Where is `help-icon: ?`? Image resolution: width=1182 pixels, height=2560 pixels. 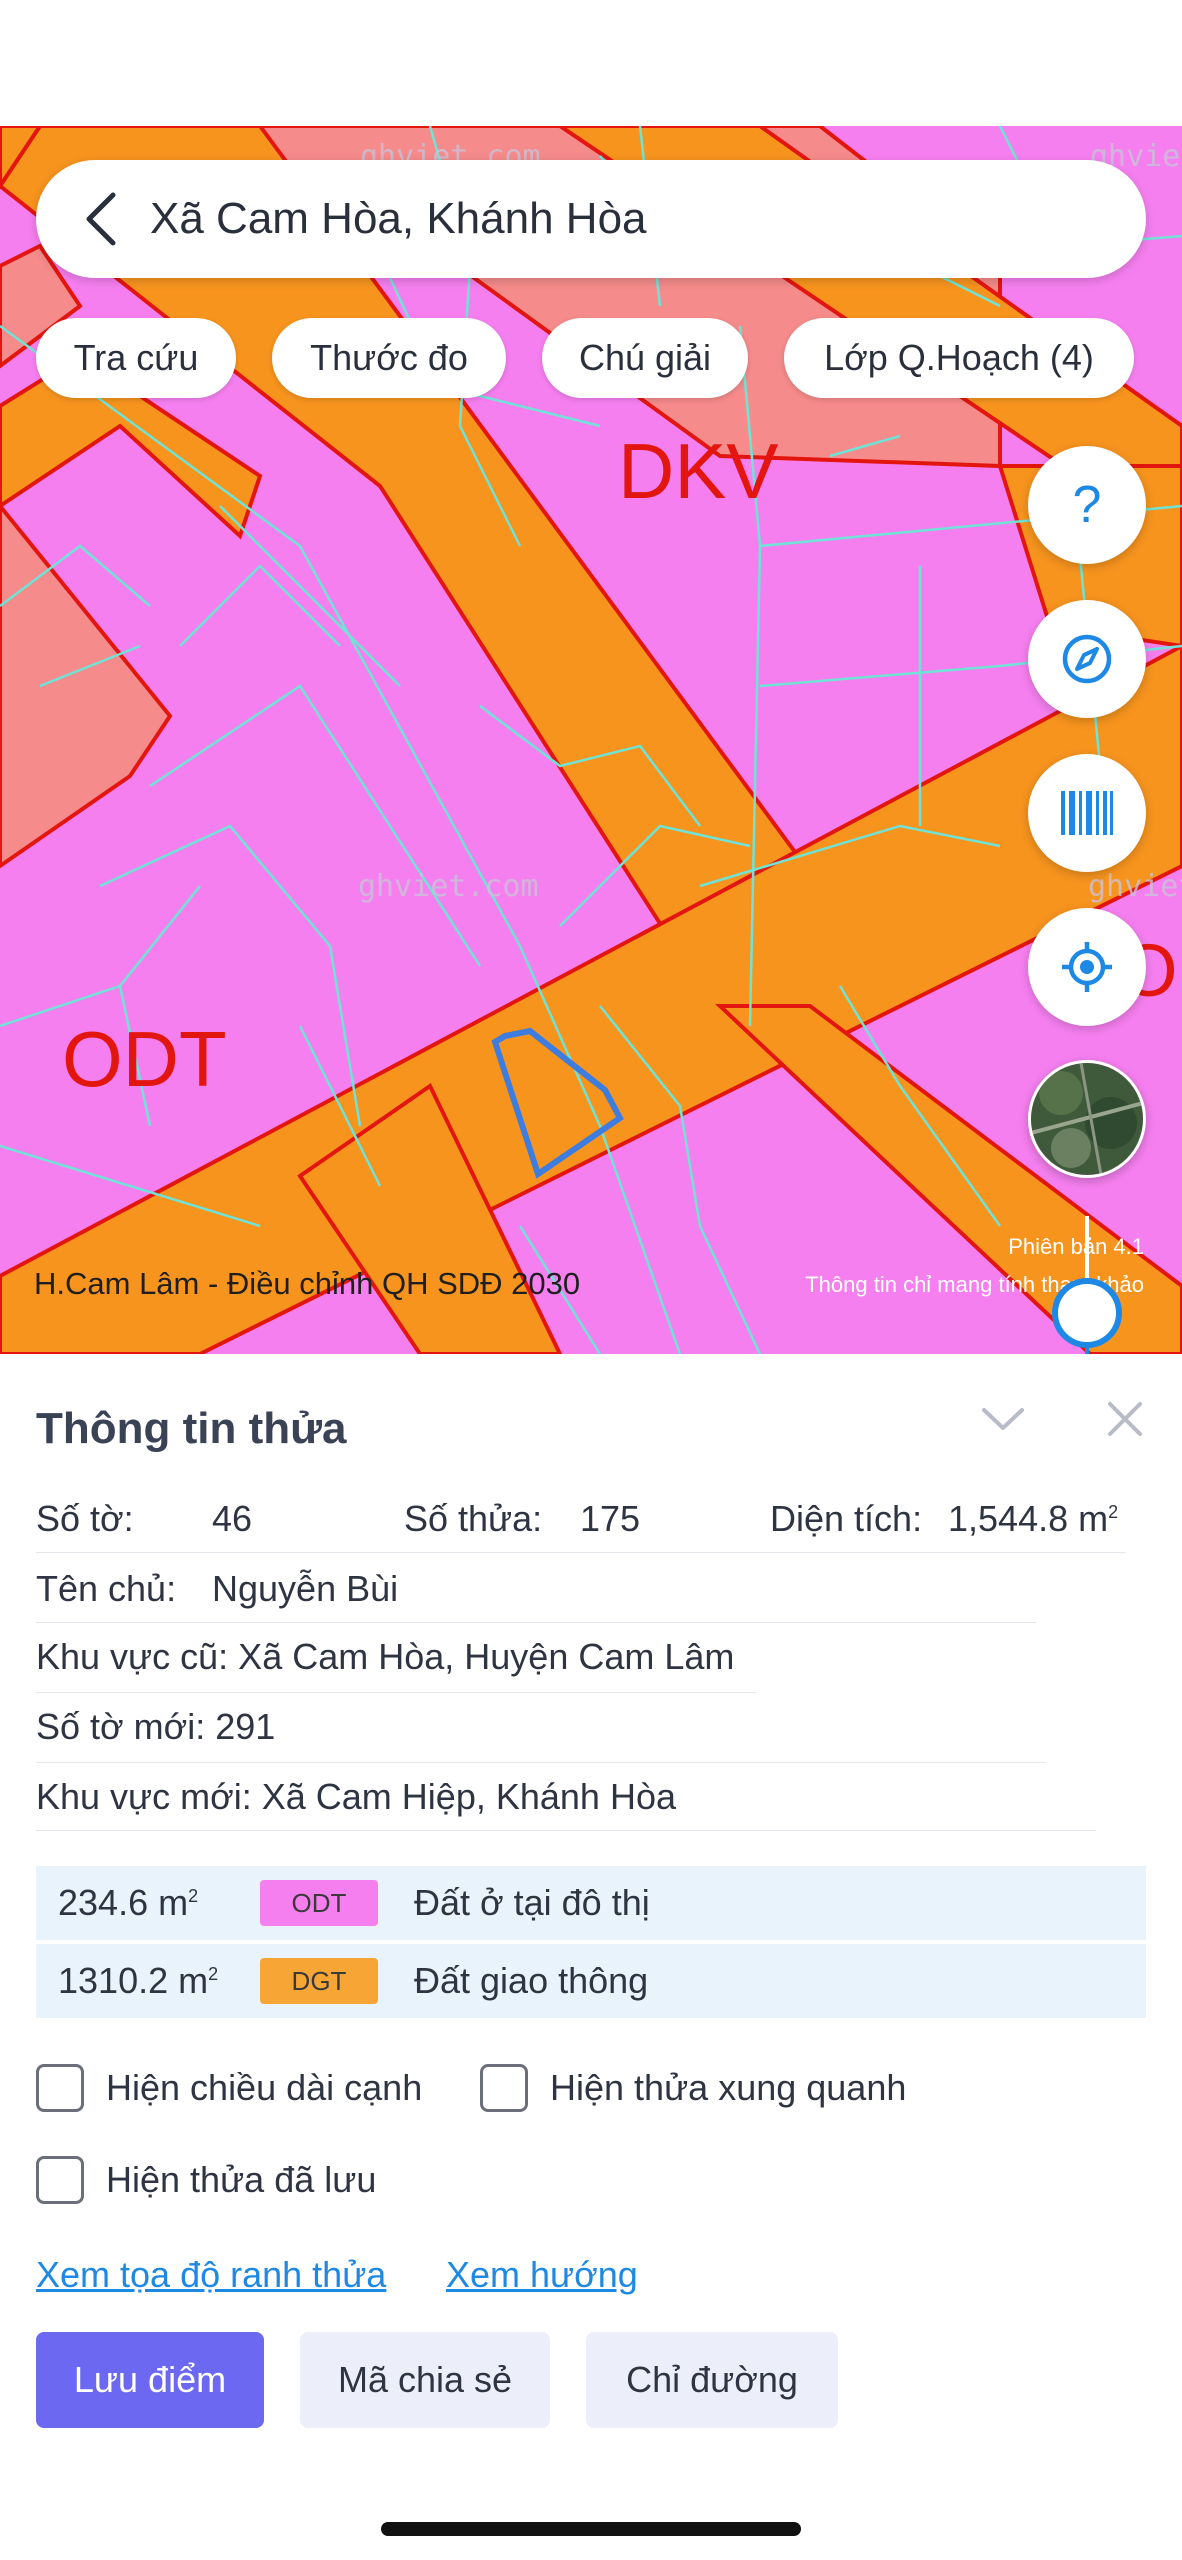 help-icon: ? is located at coordinates (1087, 505).